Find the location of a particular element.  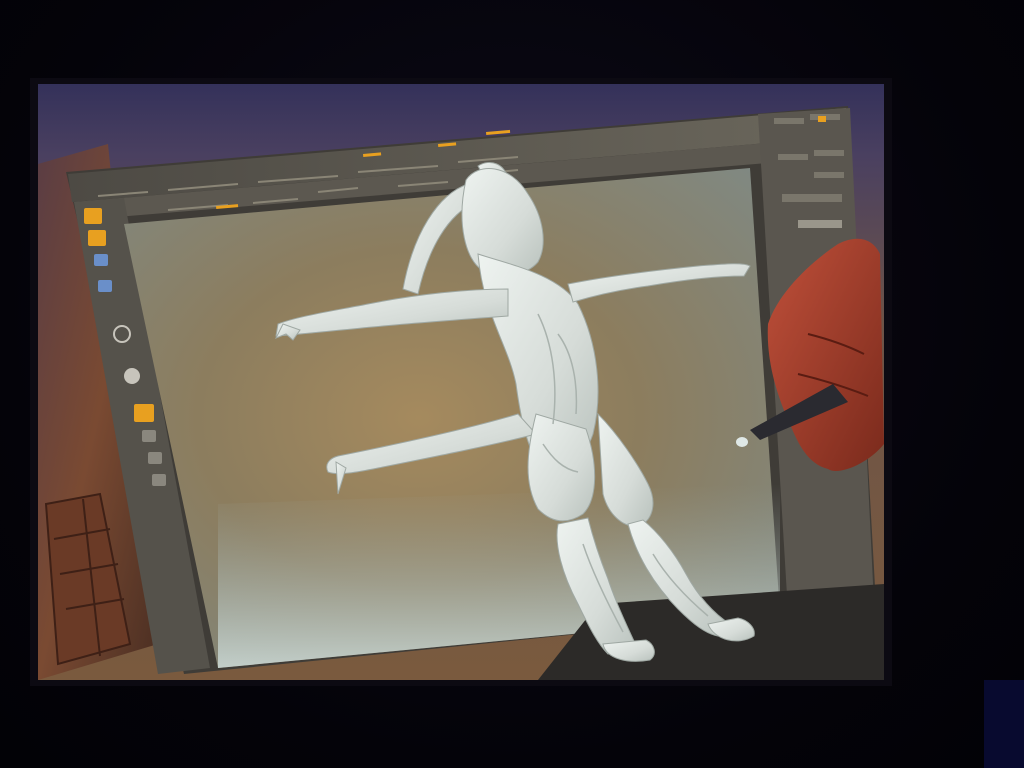

stage-light-edge is located at coordinates (1004, 724).